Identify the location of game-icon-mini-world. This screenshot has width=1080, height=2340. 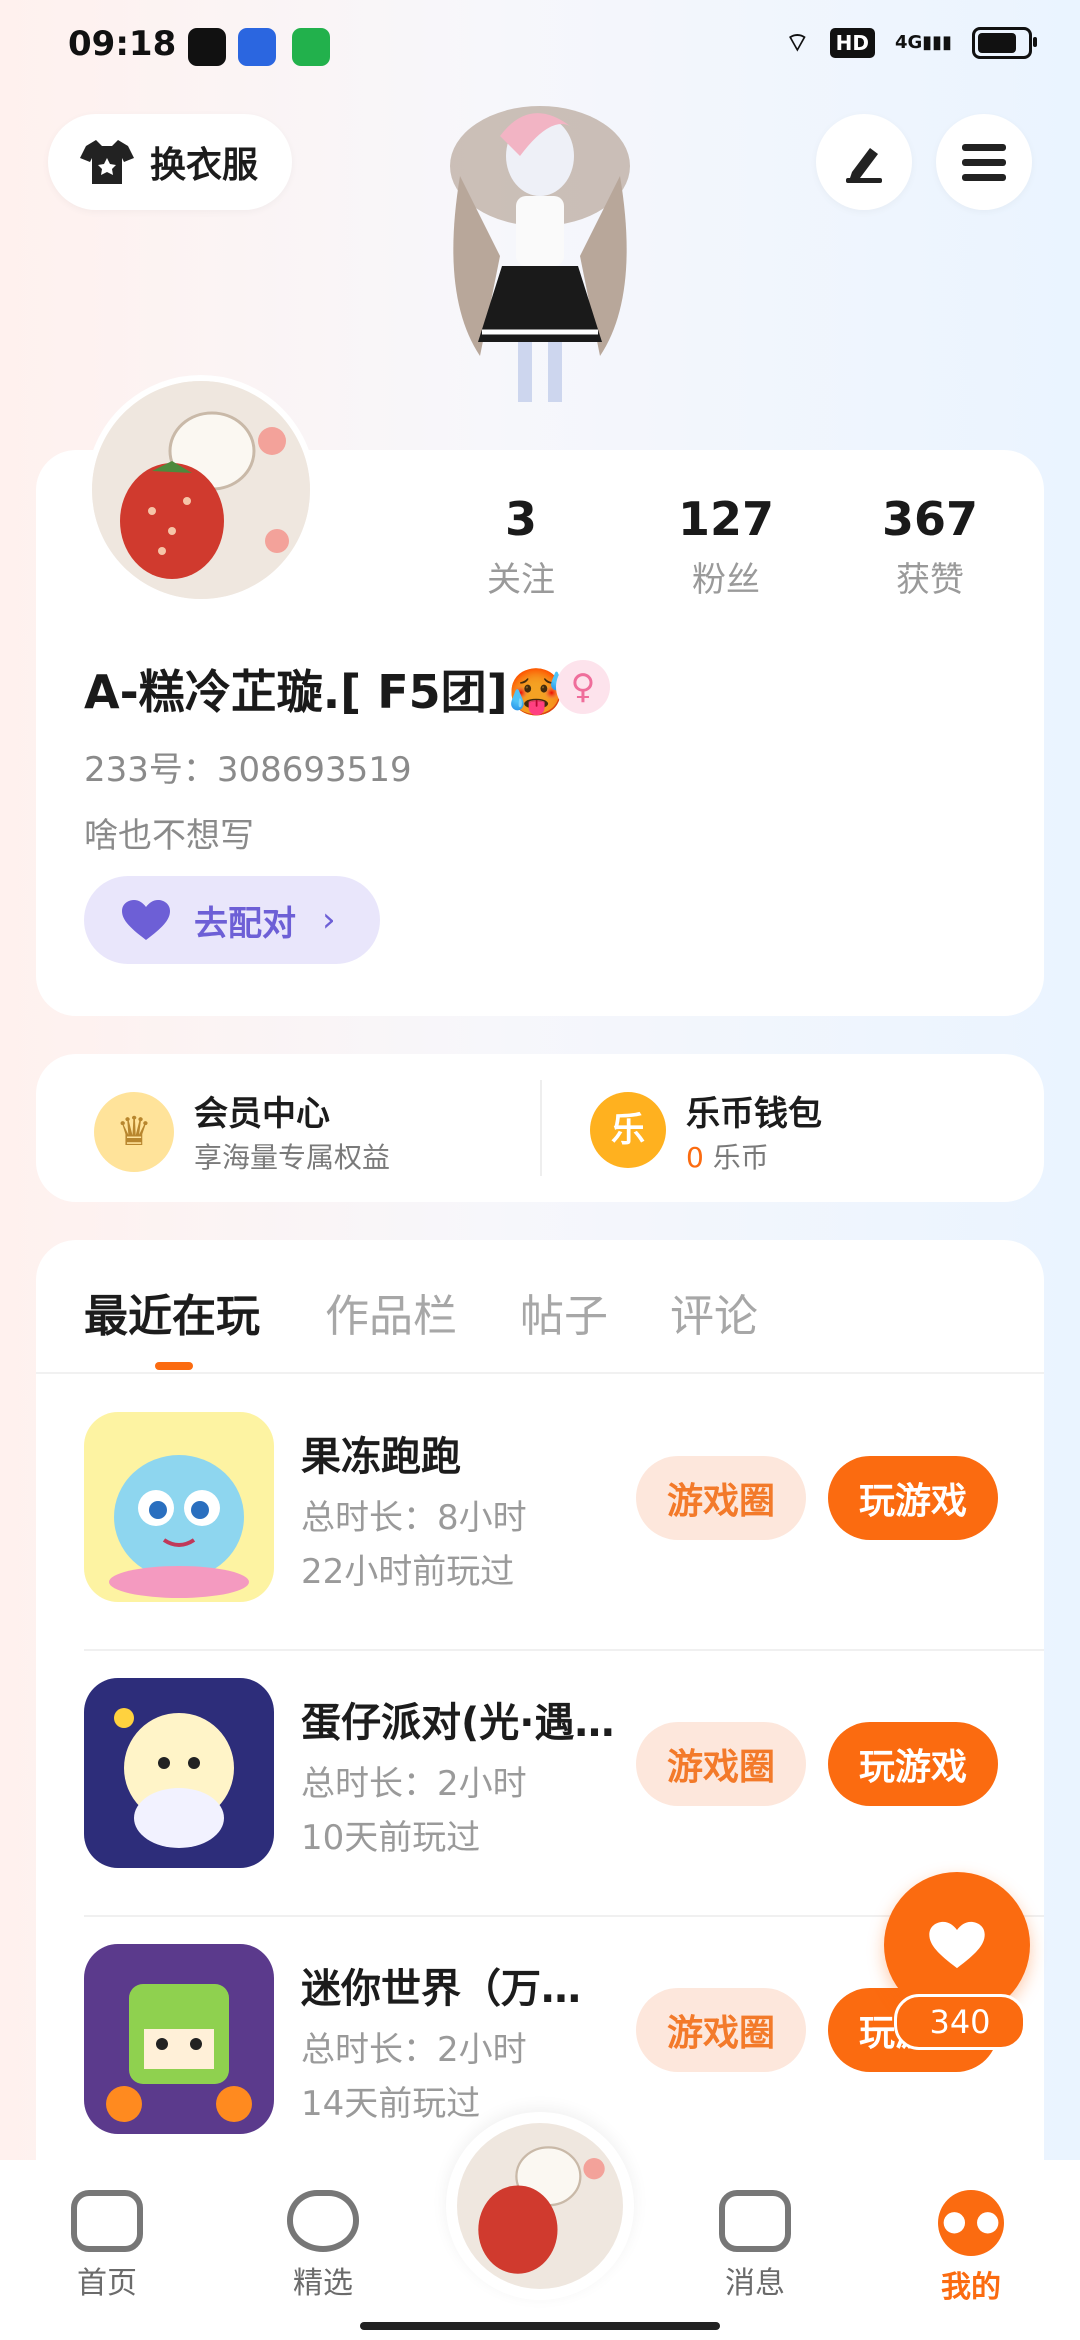
(179, 2039).